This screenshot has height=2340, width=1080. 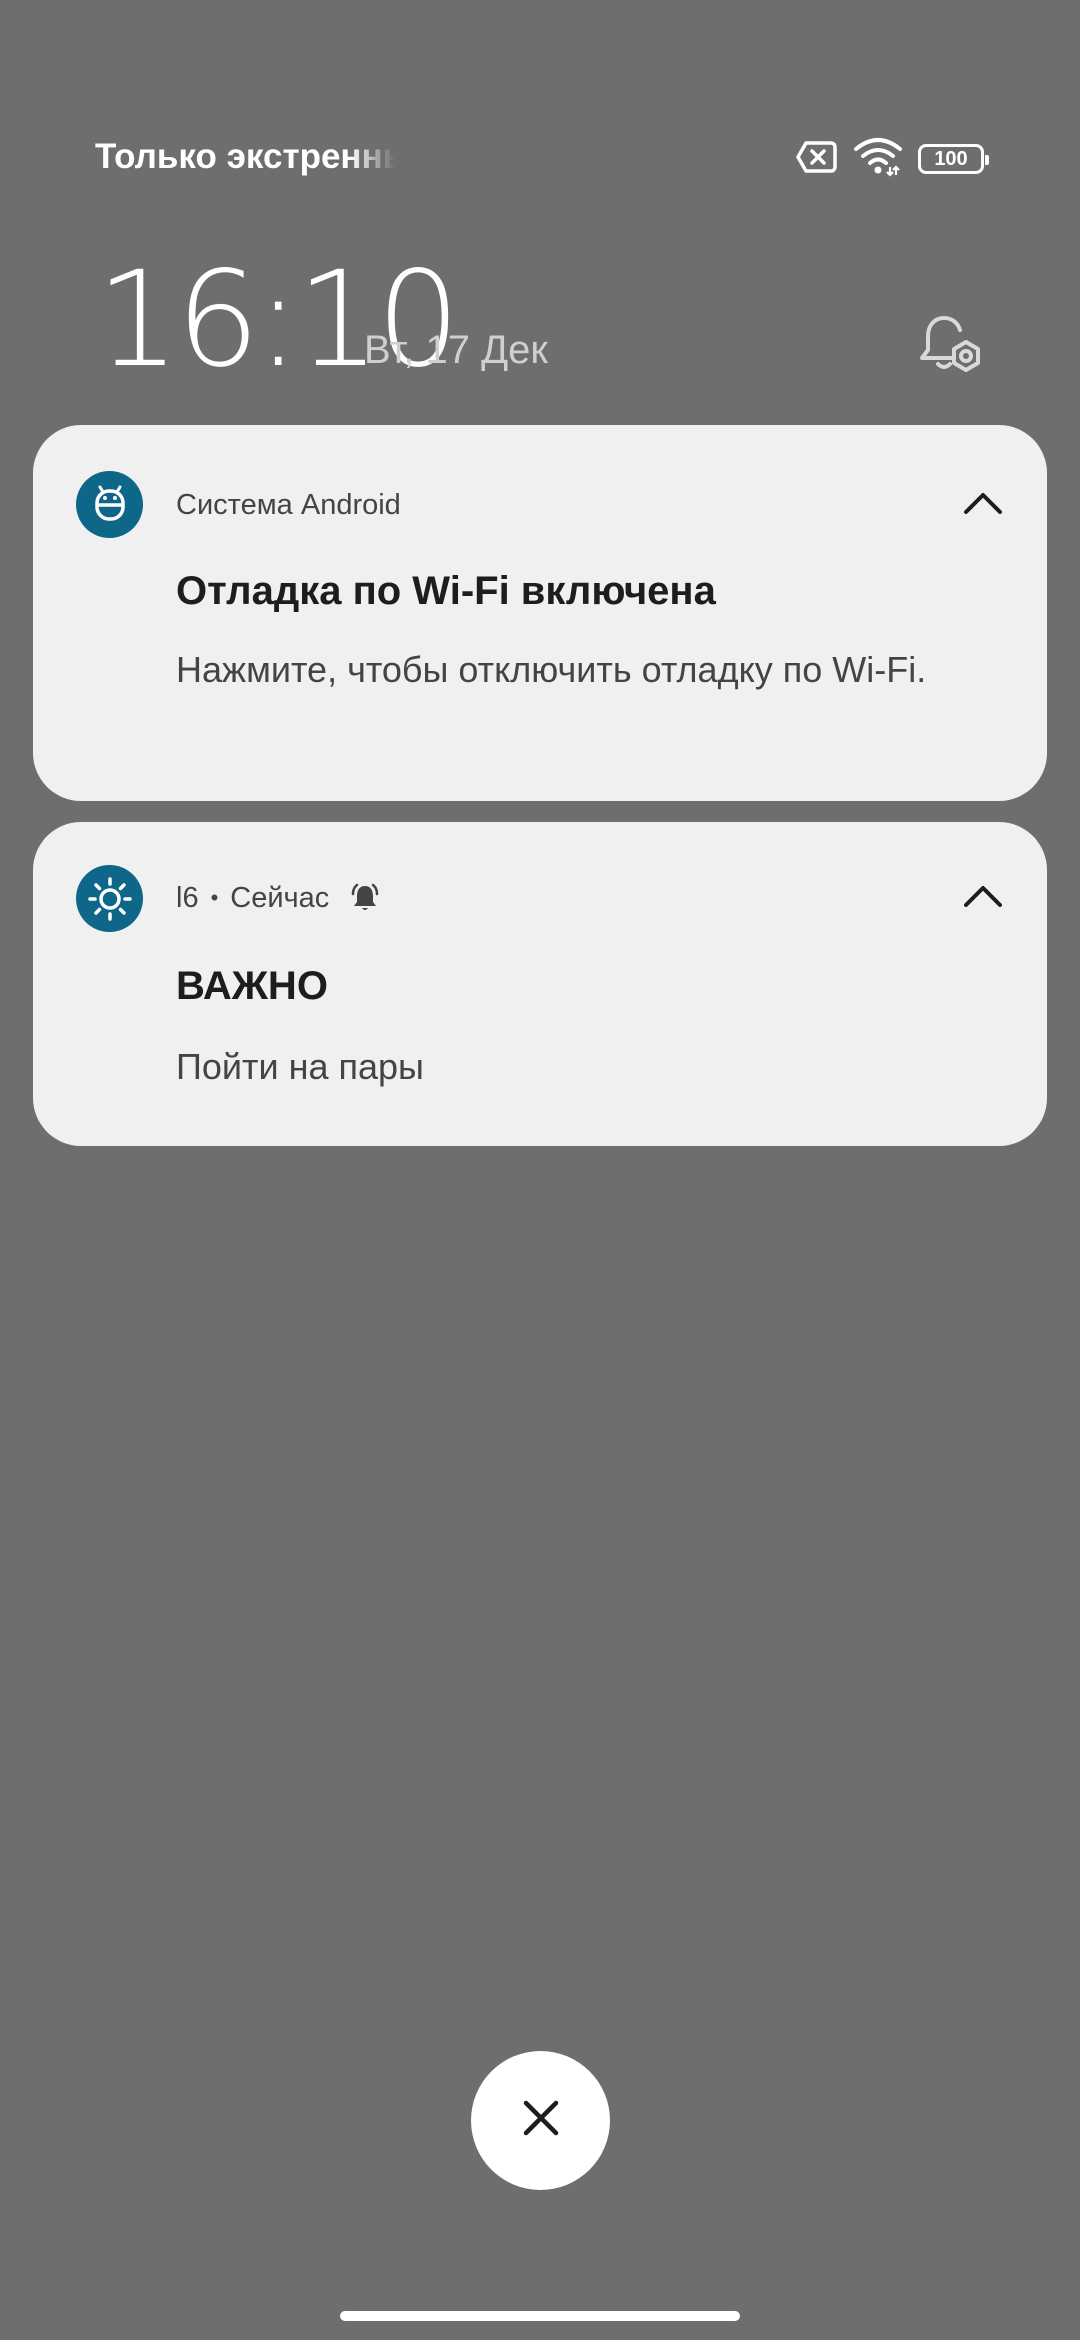 What do you see at coordinates (109, 504) in the screenshot?
I see `android-icon` at bounding box center [109, 504].